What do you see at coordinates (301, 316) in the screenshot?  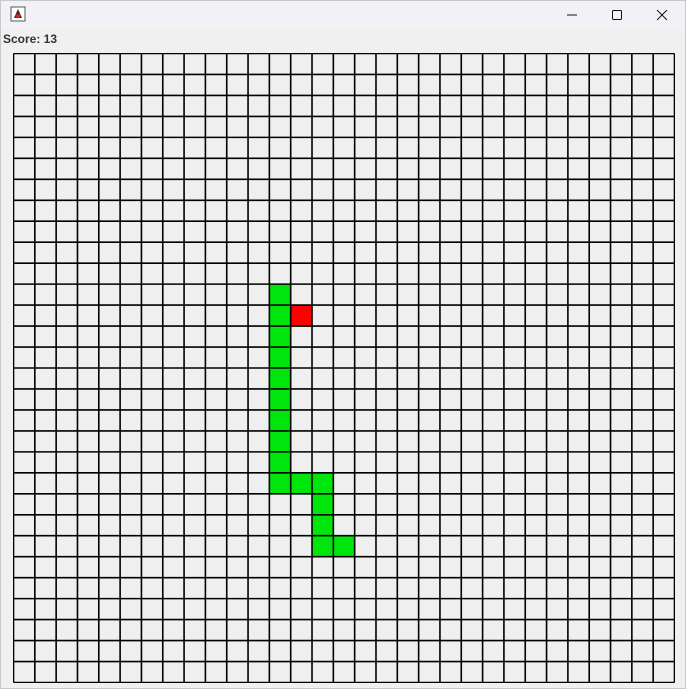 I see `food-item` at bounding box center [301, 316].